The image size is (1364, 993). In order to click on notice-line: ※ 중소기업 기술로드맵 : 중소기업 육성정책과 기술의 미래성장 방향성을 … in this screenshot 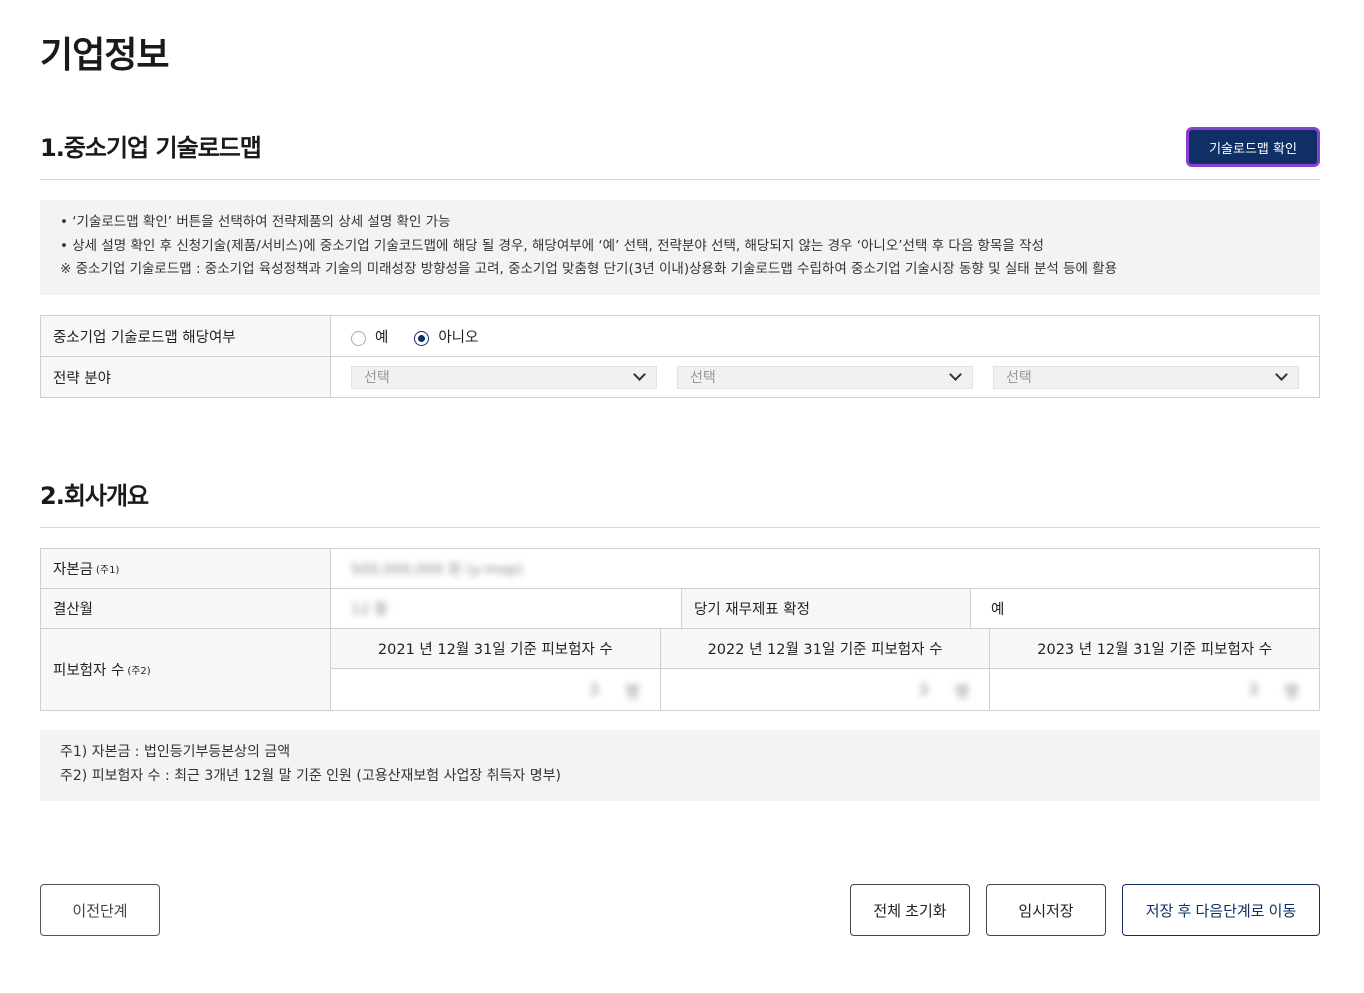, I will do `click(589, 269)`.